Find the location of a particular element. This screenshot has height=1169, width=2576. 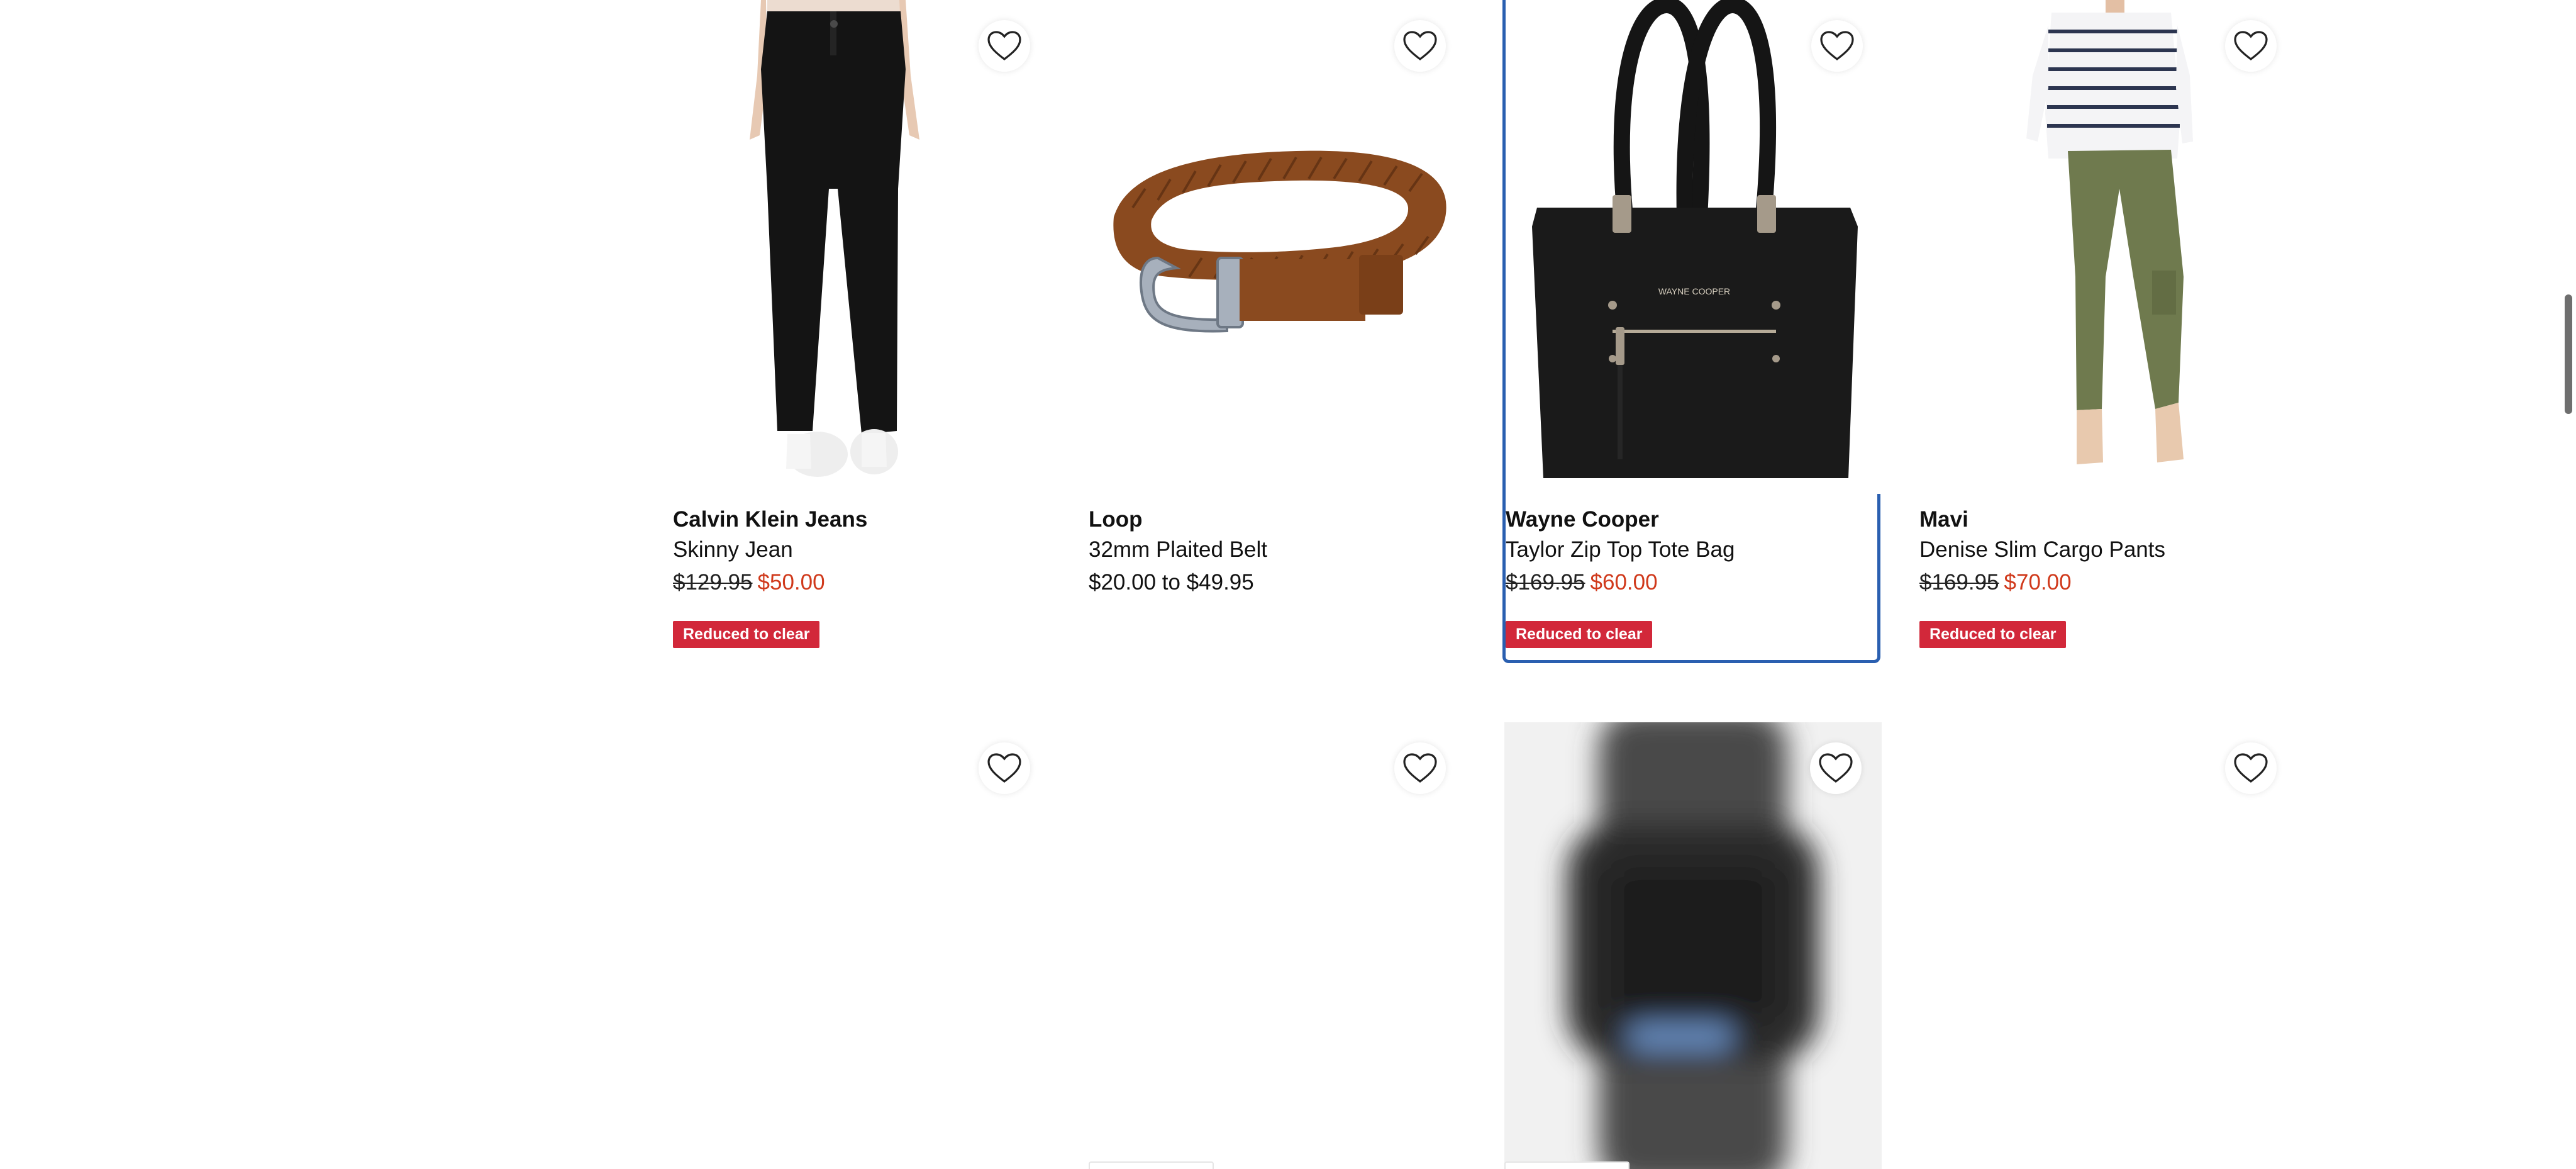

sale-price: $60.00 is located at coordinates (1624, 583).